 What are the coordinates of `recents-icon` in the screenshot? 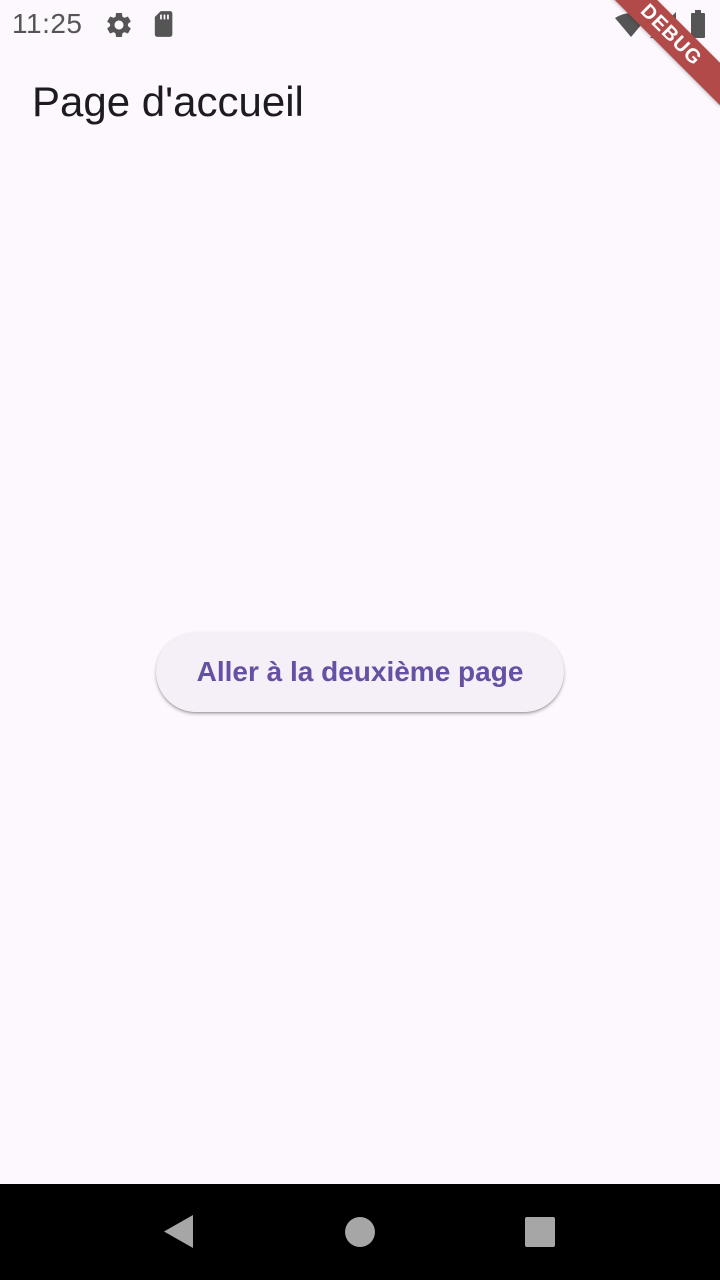 It's located at (540, 1232).